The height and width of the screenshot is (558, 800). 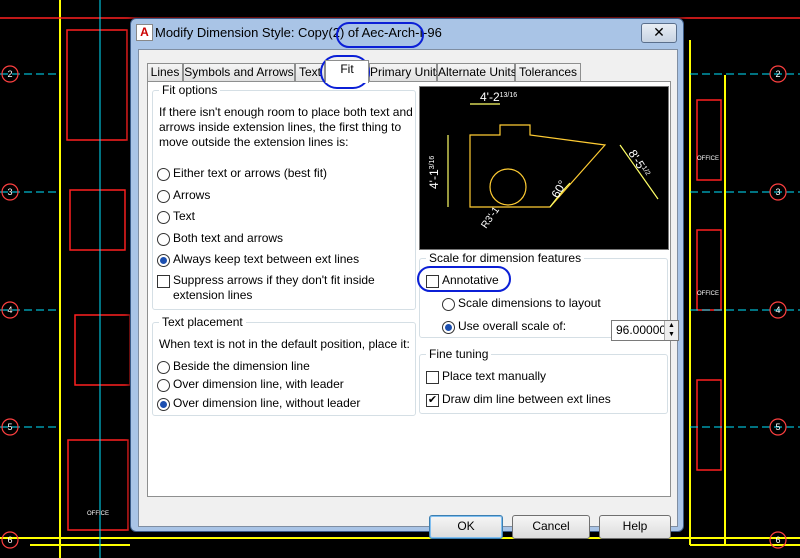 What do you see at coordinates (405, 72) in the screenshot?
I see `tab-primary-units: Primary Units` at bounding box center [405, 72].